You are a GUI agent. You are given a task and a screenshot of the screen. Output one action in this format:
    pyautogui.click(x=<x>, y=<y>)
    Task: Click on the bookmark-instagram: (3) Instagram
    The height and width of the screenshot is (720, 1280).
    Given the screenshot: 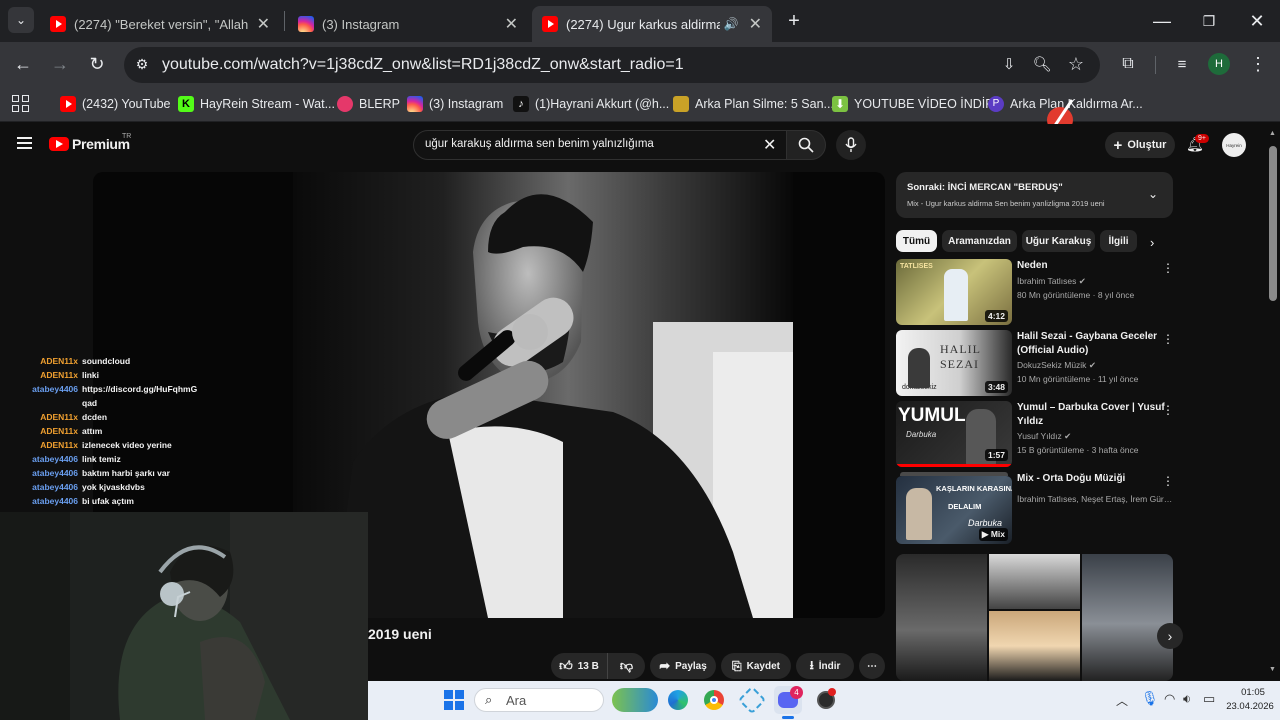 What is the action you would take?
    pyautogui.click(x=455, y=104)
    